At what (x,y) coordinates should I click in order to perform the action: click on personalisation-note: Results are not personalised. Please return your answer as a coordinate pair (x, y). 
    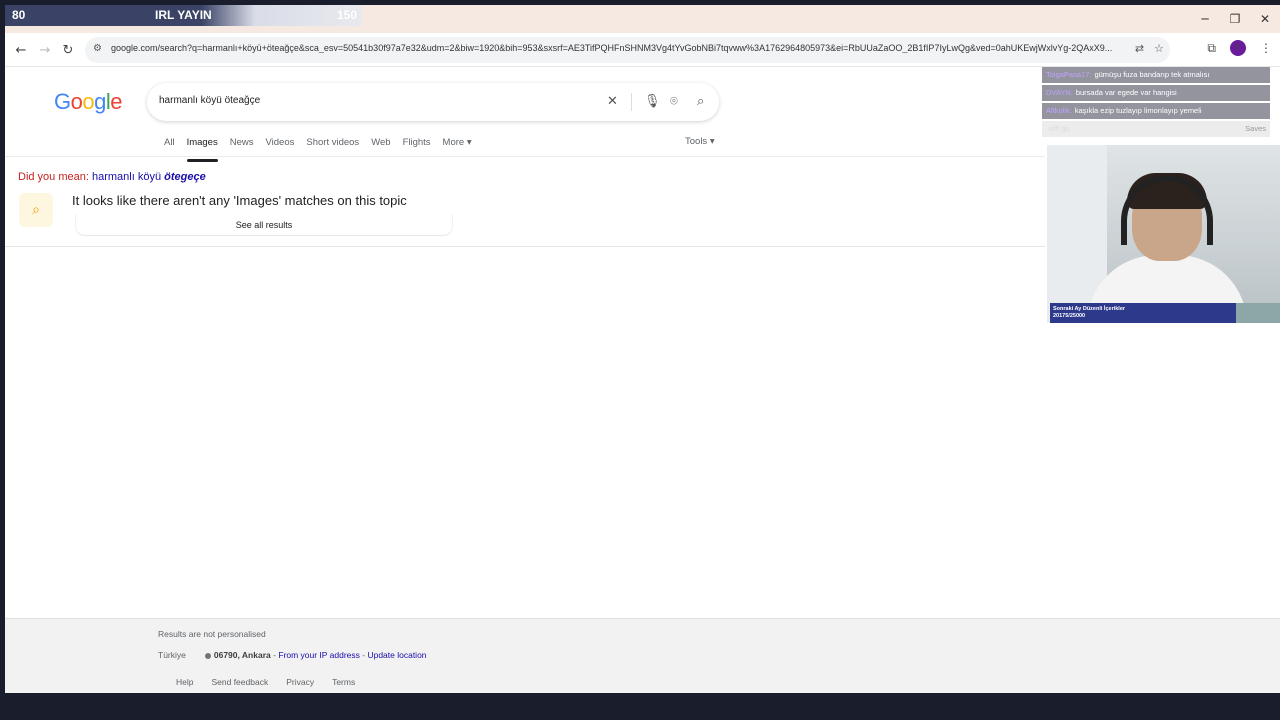
    Looking at the image, I should click on (212, 634).